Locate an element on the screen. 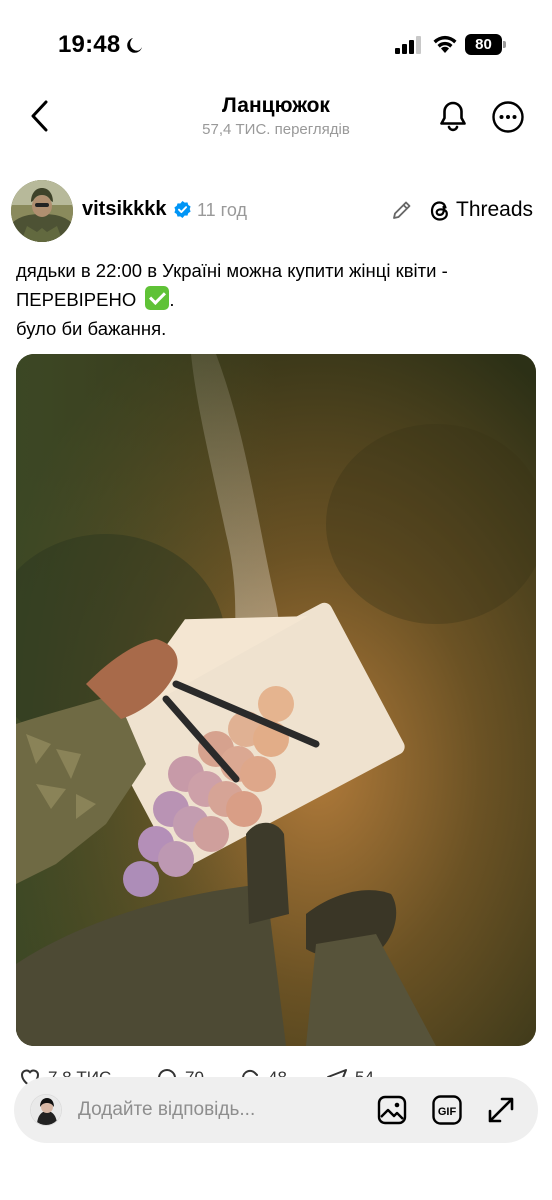 Image resolution: width=552 pixels, height=1200 pixels. avatar is located at coordinates (42, 211).